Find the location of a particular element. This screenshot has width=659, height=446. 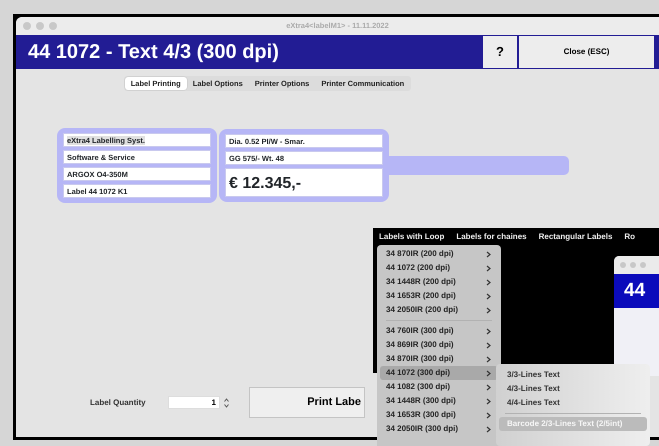

menu-item: 34 1653R (300 dpi) is located at coordinates (439, 415).